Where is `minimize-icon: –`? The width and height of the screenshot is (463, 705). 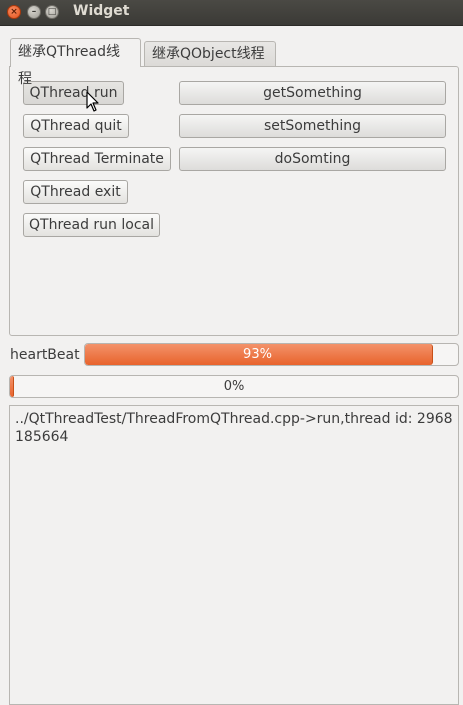 minimize-icon: – is located at coordinates (34, 12).